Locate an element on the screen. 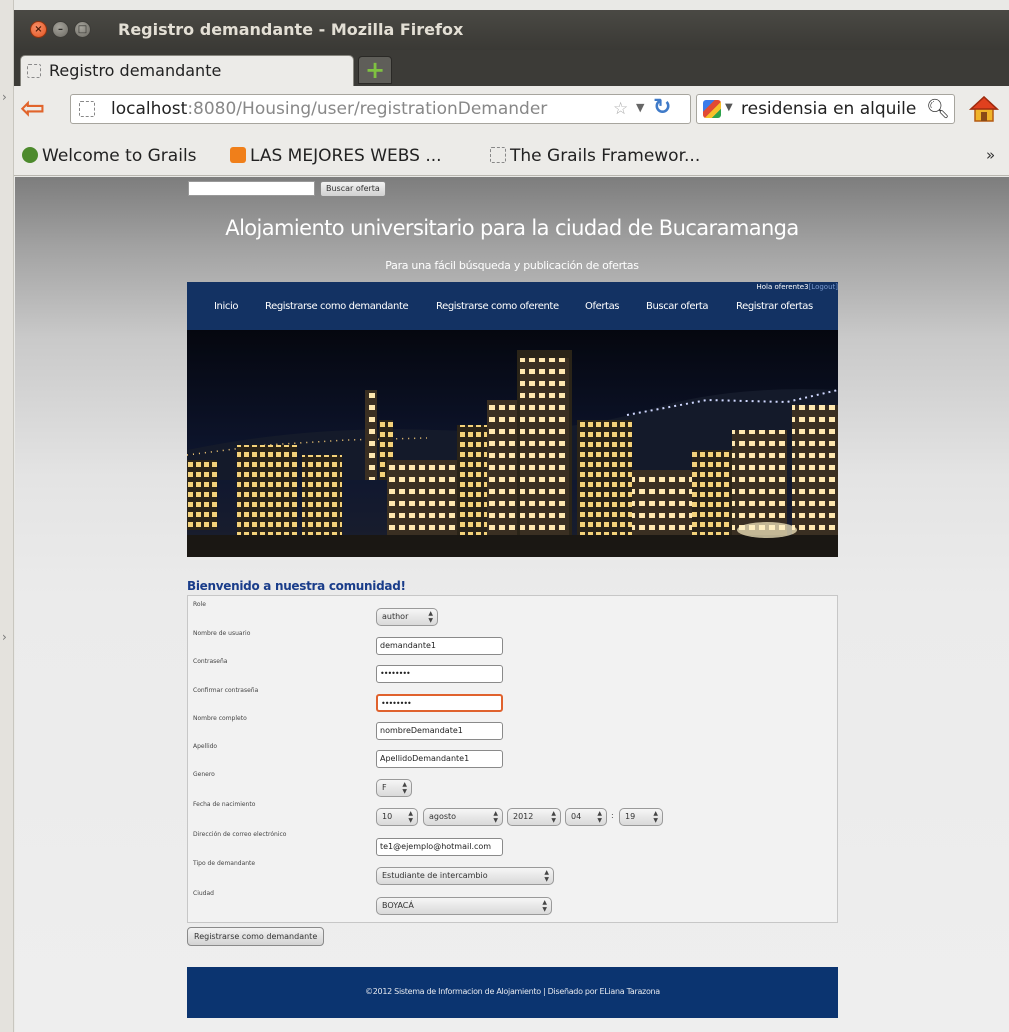 The height and width of the screenshot is (1032, 1009). maximize-window-button: □ is located at coordinates (82, 29).